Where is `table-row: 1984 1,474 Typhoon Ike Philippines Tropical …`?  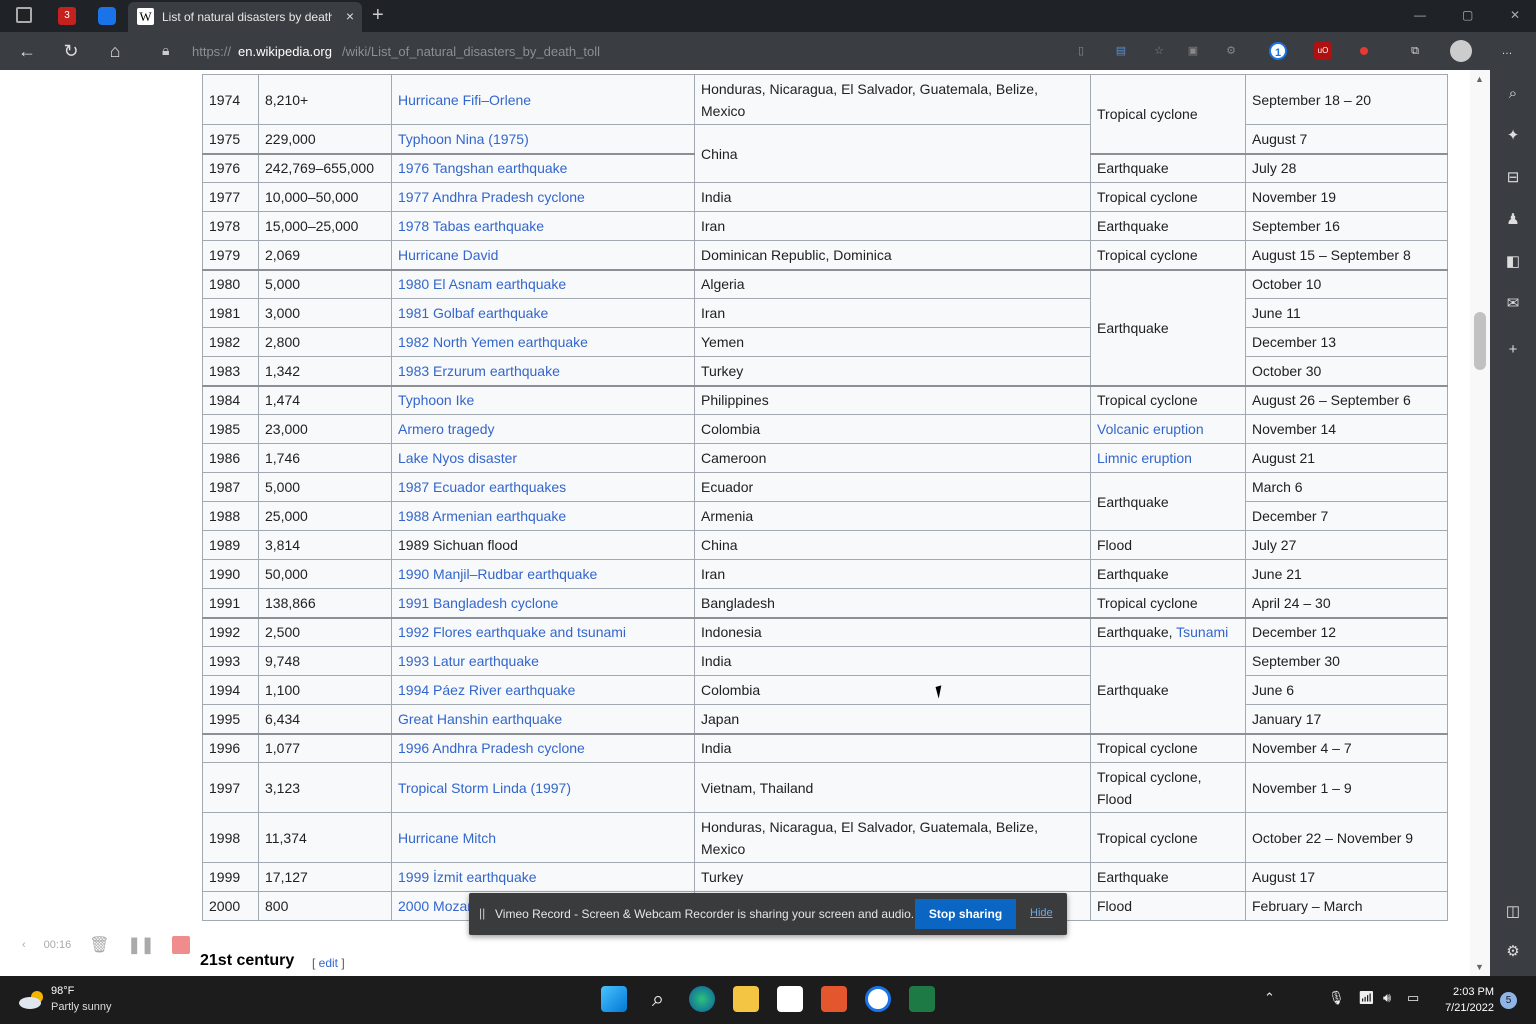 table-row: 1984 1,474 Typhoon Ike Philippines Tropical … is located at coordinates (825, 399).